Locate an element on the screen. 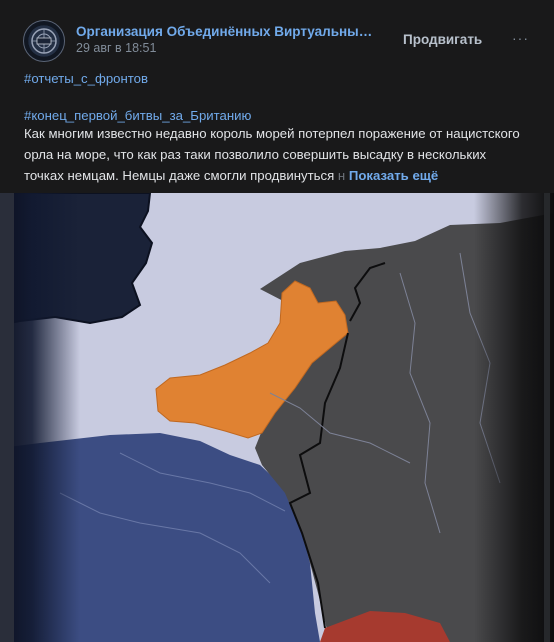  image-shade-right is located at coordinates (514, 417).